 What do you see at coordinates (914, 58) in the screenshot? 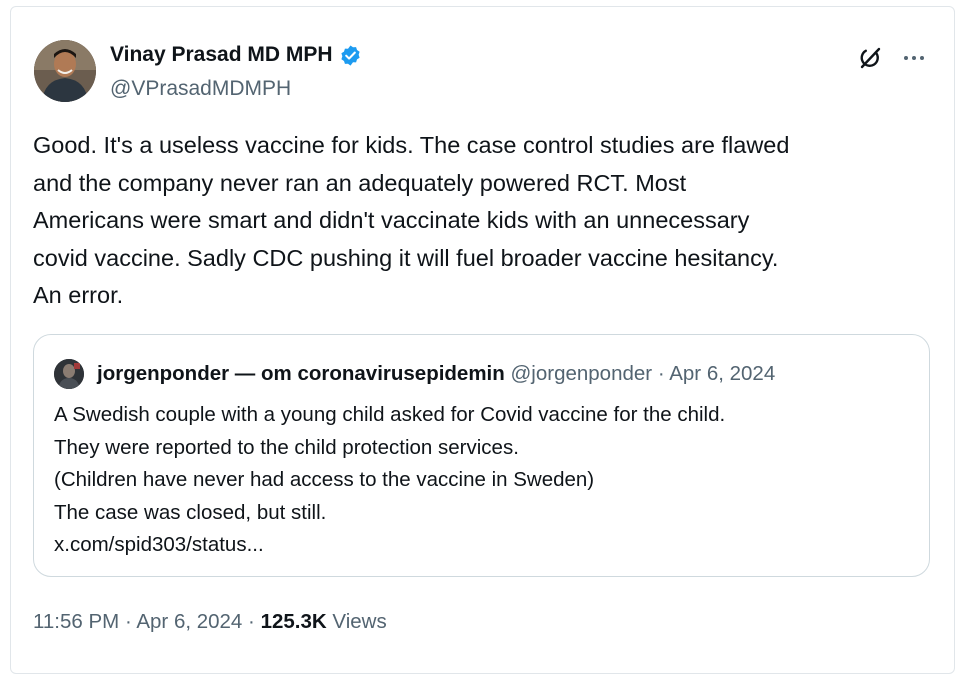
I see `more-horizontal-icon` at bounding box center [914, 58].